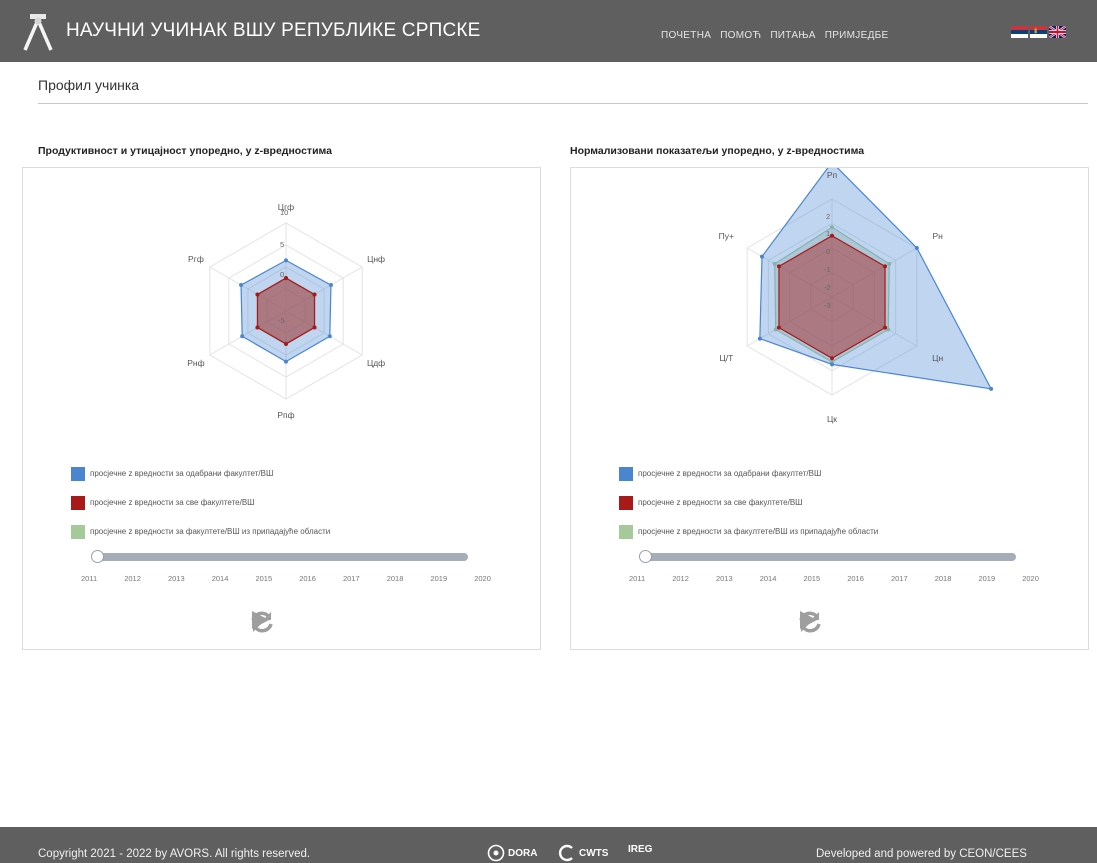 The height and width of the screenshot is (863, 1097). I want to click on partner-ireg-label: IREG, so click(640, 849).